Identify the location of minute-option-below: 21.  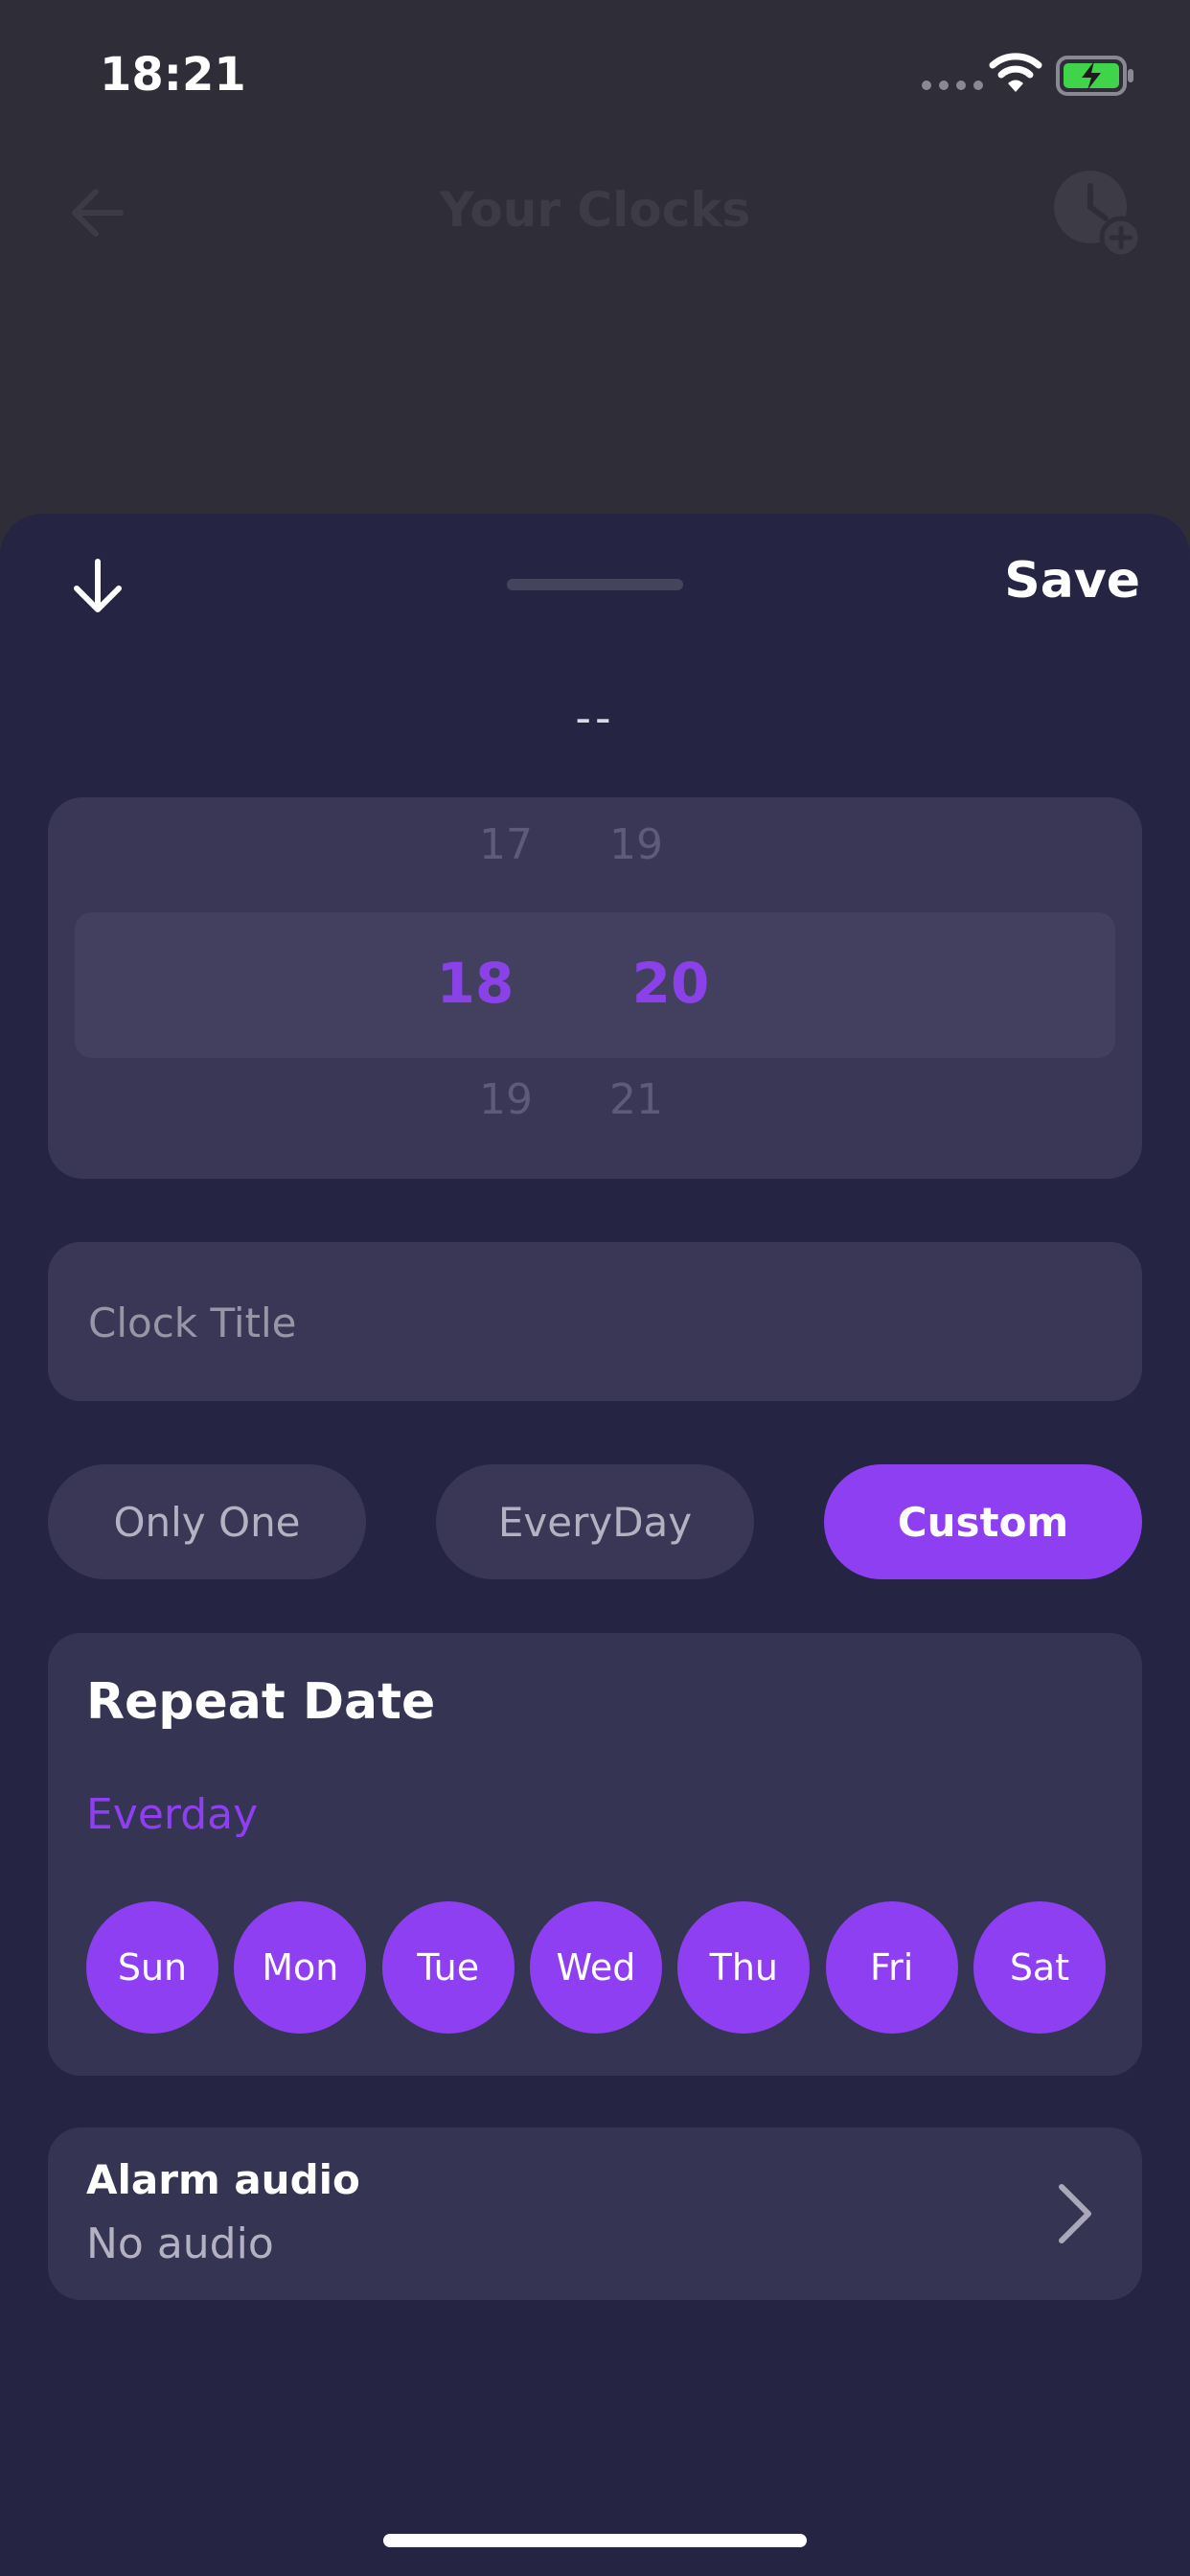
(637, 1099).